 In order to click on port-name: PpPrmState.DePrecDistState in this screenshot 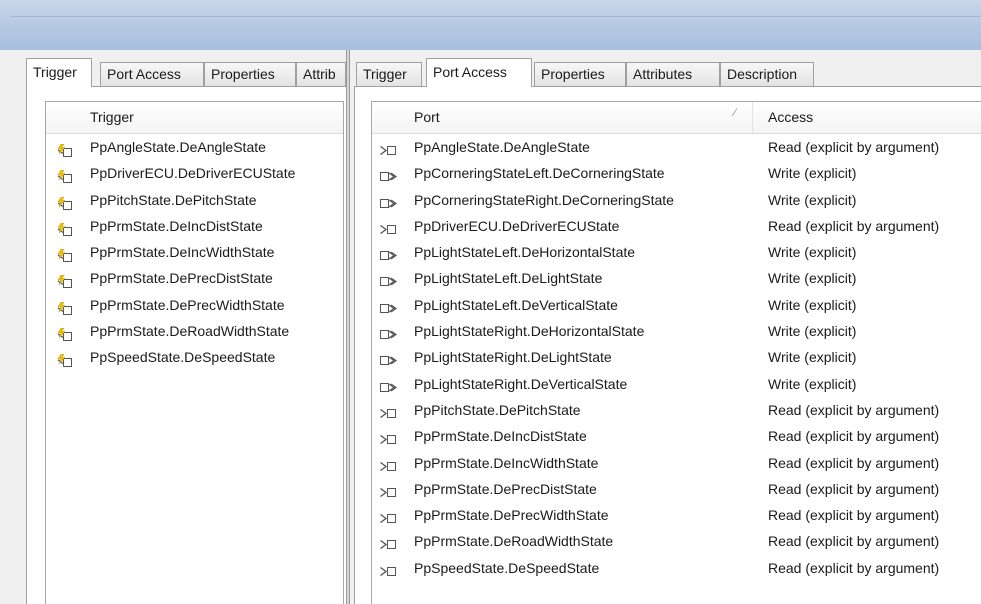, I will do `click(505, 488)`.